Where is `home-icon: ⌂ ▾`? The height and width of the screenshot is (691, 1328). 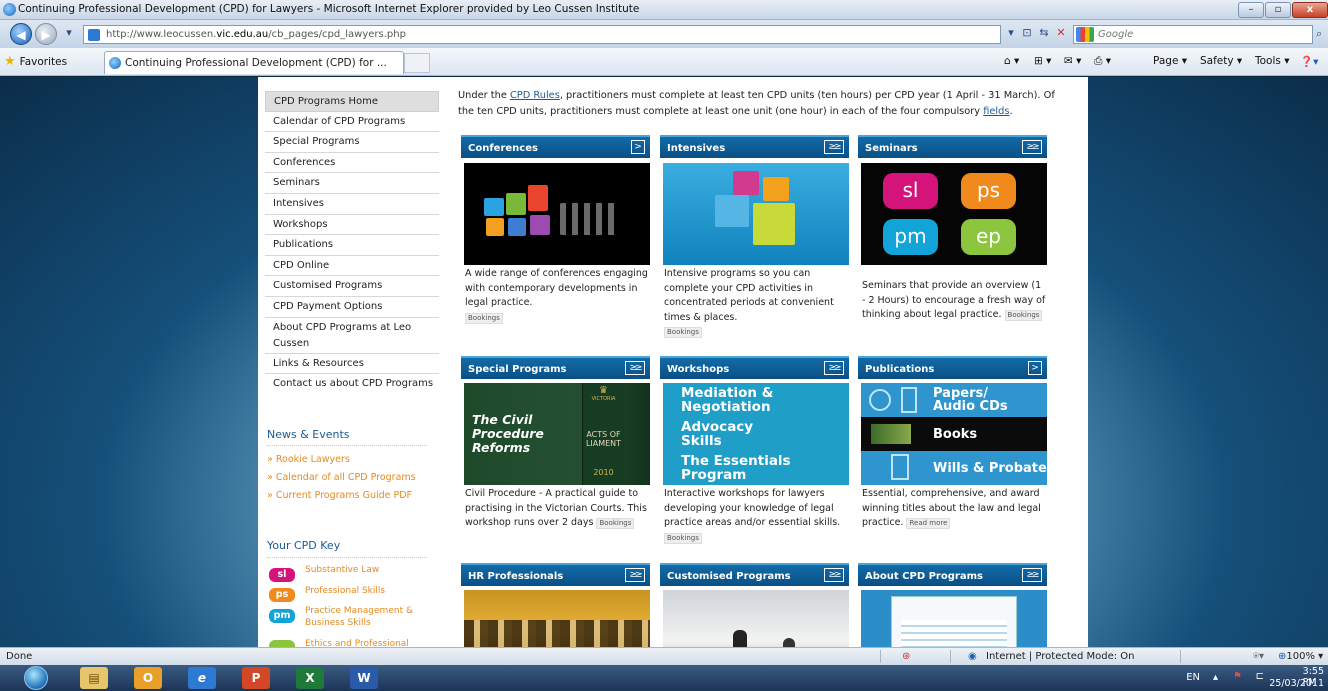
home-icon: ⌂ ▾ is located at coordinates (1011, 61).